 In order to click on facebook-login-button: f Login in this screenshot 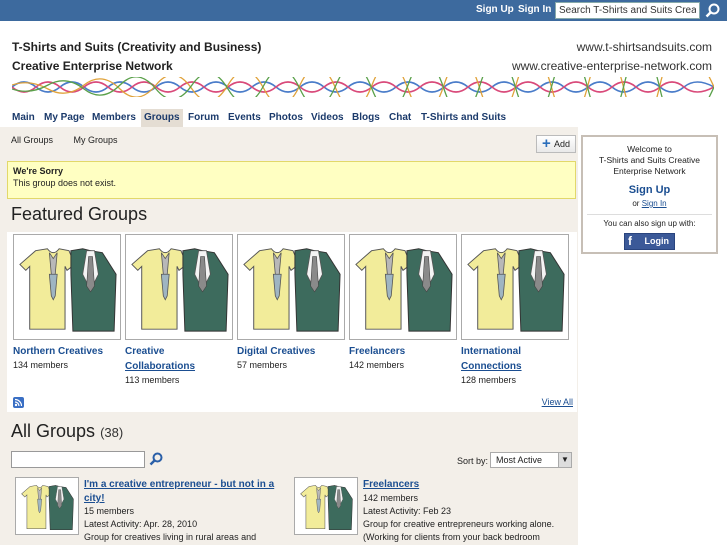, I will do `click(649, 241)`.